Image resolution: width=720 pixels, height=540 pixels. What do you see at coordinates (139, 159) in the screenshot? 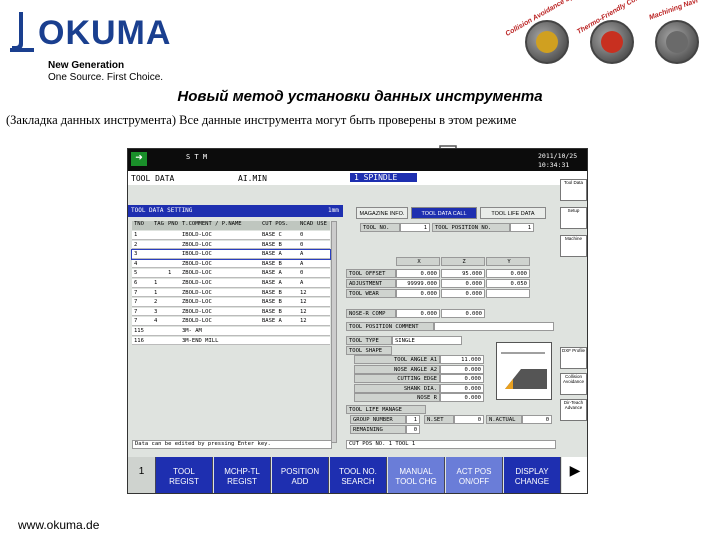
I see `home-arrow-icon: ➜` at bounding box center [139, 159].